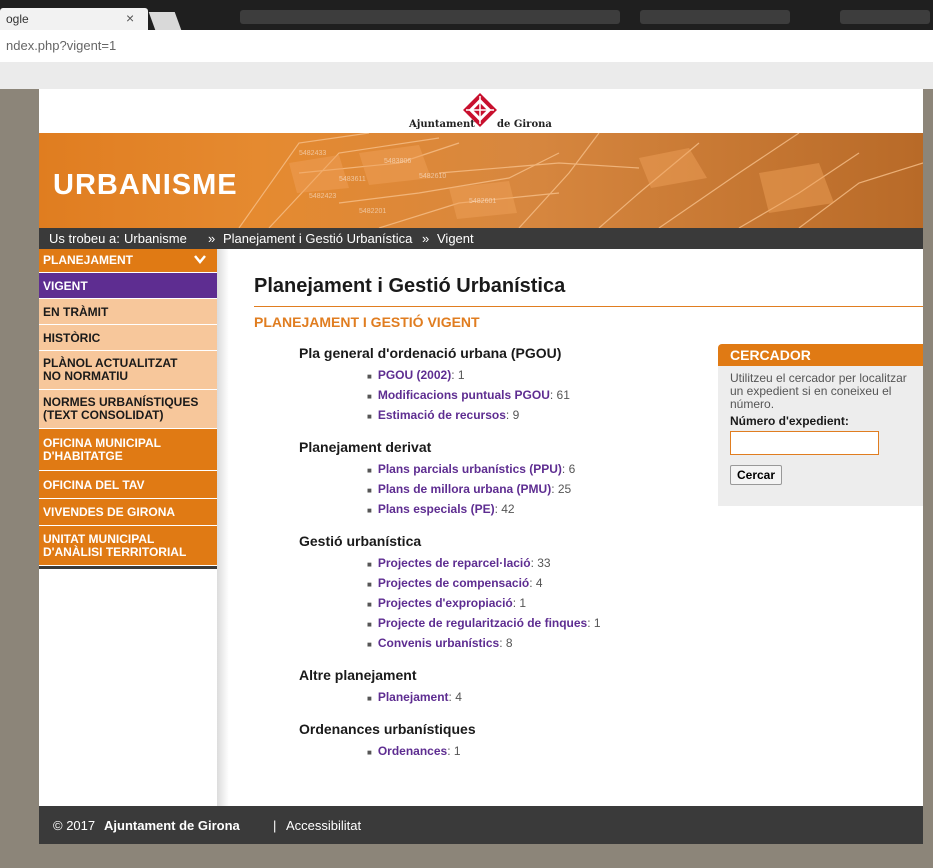  I want to click on list-item: ■ Projectes de reparcel·lació: 33, so click(459, 563).